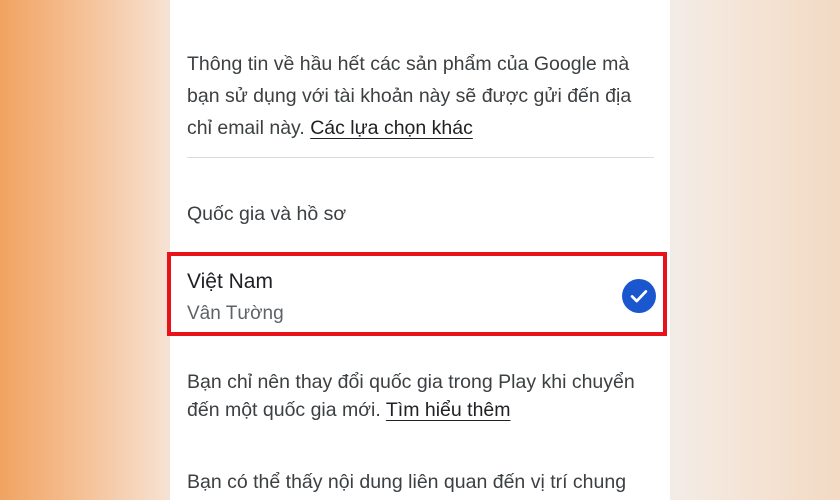  I want to click on country-profile-heading: Quốc gia và hồ sơ, so click(267, 214).